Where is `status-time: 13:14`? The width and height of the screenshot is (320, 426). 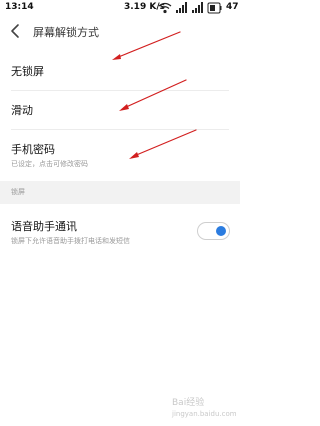
status-time: 13:14 is located at coordinates (19, 7).